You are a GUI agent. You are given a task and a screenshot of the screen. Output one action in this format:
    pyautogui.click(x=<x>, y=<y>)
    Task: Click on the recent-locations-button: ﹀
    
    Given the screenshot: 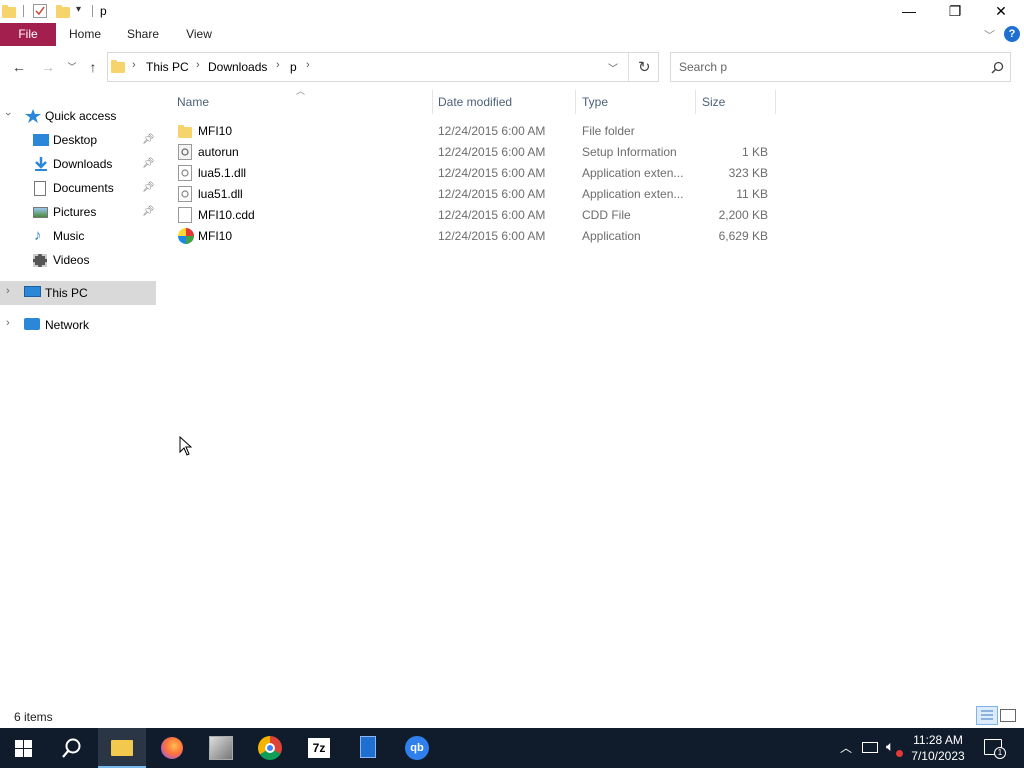 What is the action you would take?
    pyautogui.click(x=72, y=67)
    